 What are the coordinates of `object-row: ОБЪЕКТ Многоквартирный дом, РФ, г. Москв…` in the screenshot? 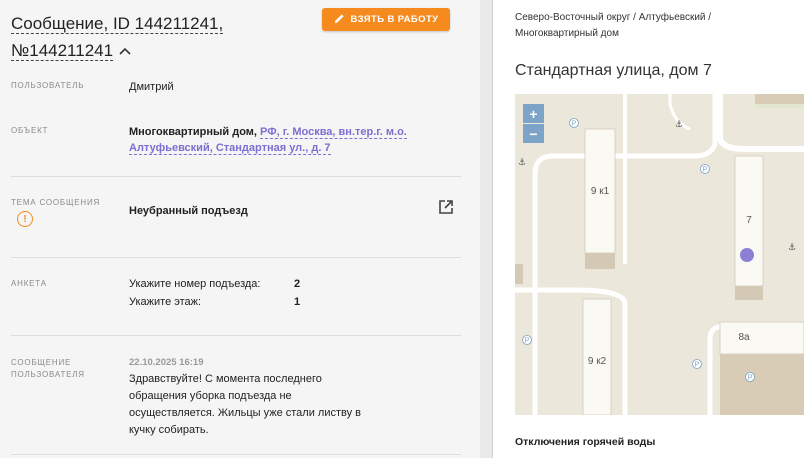 It's located at (236, 145).